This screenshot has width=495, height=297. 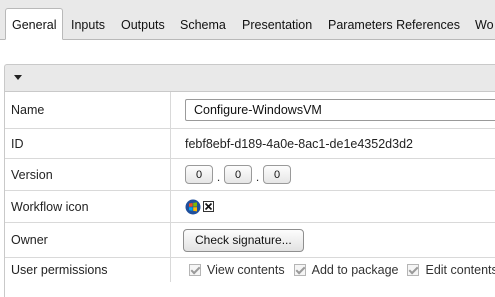 What do you see at coordinates (484, 25) in the screenshot?
I see `tab-workflow-partial: Wo` at bounding box center [484, 25].